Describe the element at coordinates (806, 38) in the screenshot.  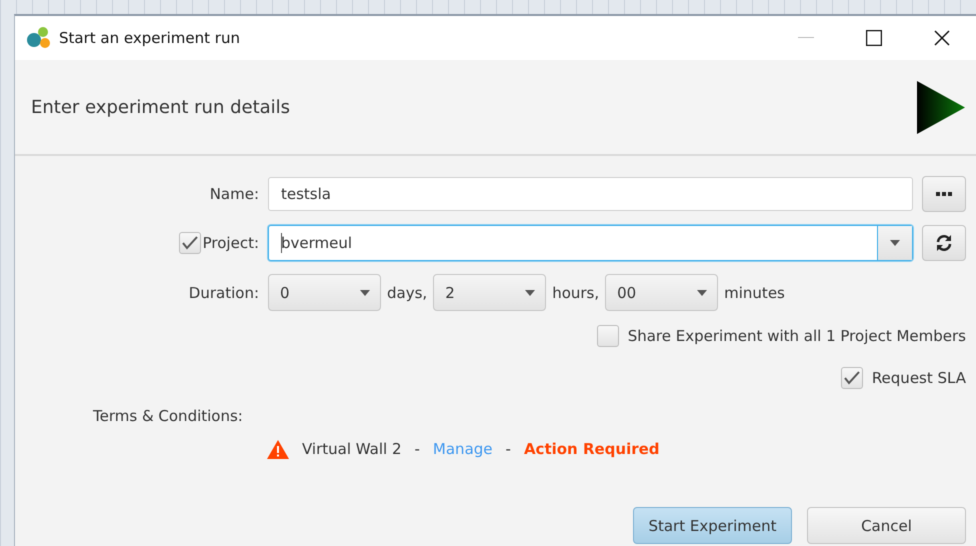
I see `minimize-icon` at that location.